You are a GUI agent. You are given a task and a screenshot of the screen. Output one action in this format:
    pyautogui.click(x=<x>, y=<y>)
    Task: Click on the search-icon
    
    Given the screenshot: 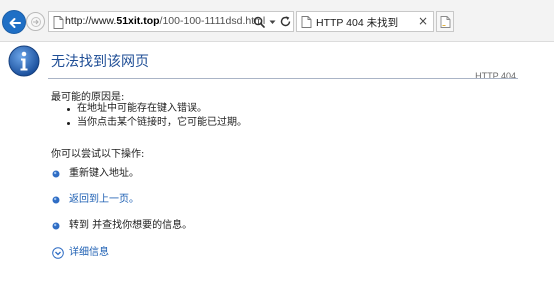 What is the action you would take?
    pyautogui.click(x=259, y=22)
    